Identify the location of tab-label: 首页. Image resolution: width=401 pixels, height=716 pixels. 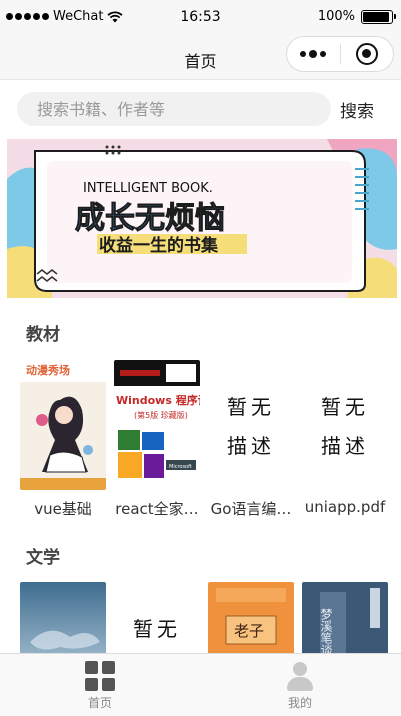
(99, 703).